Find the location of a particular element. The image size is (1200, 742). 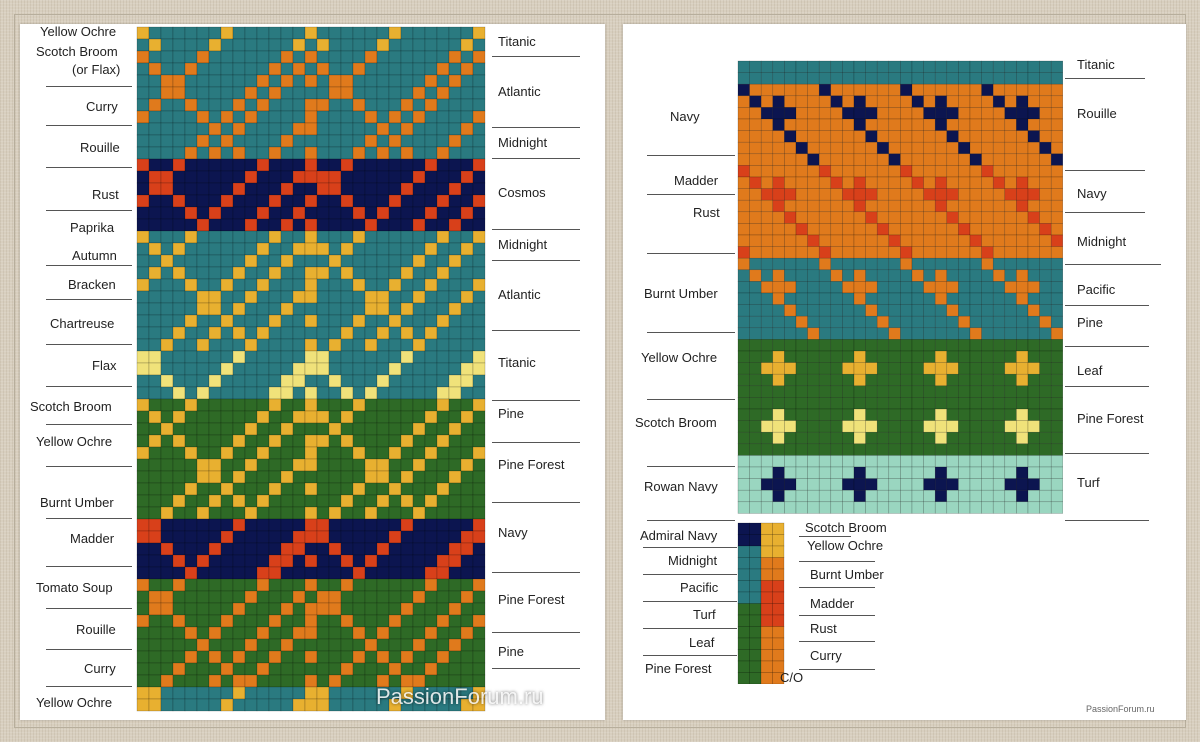

right-right-label-navy: Navy is located at coordinates (1092, 193).